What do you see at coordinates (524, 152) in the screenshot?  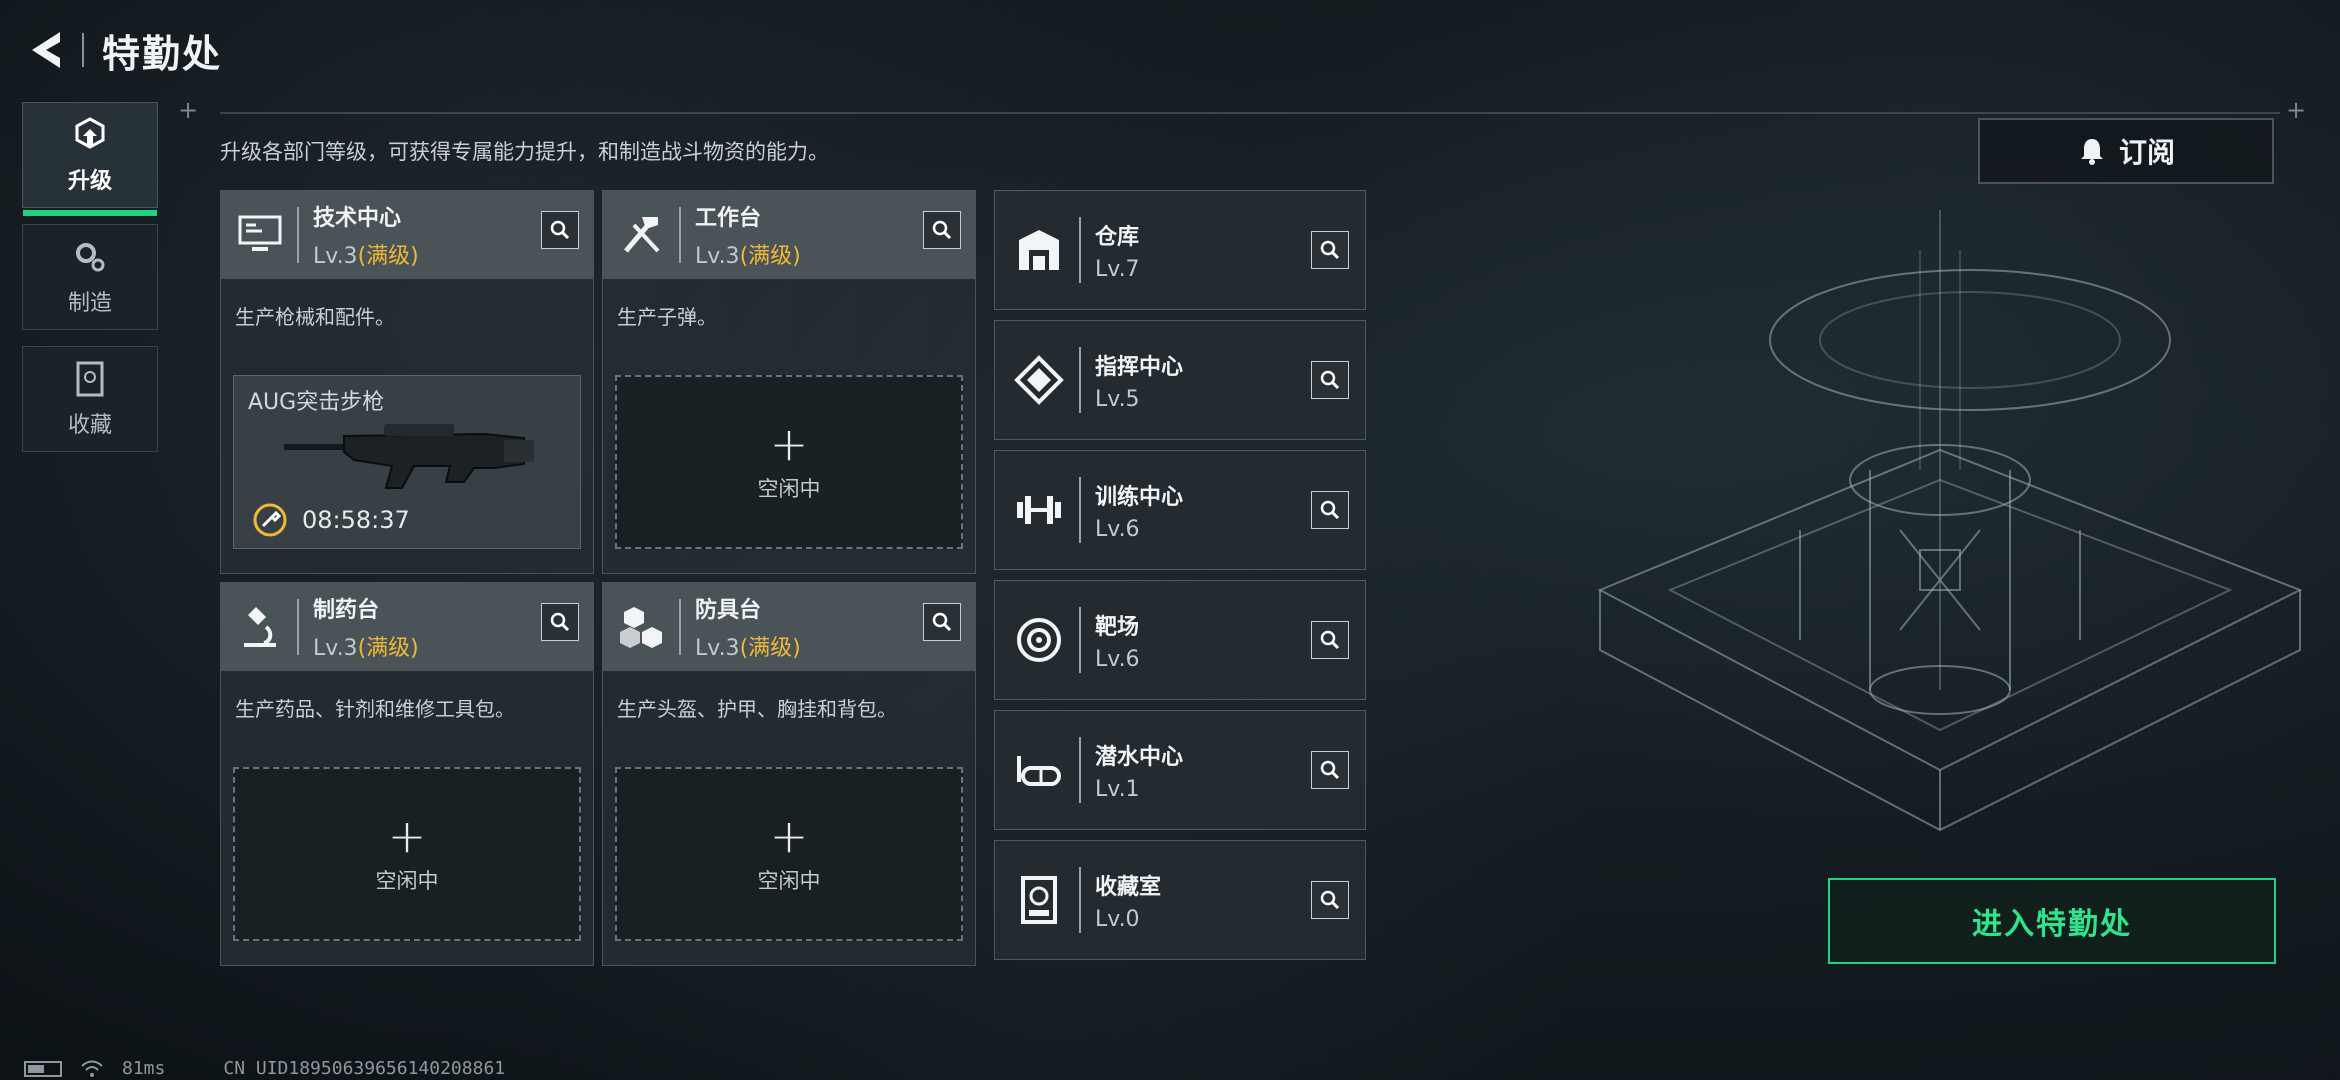 I see `description: 升级各部门等级，可获得专属能力提升，和制造战斗物资的能力。` at bounding box center [524, 152].